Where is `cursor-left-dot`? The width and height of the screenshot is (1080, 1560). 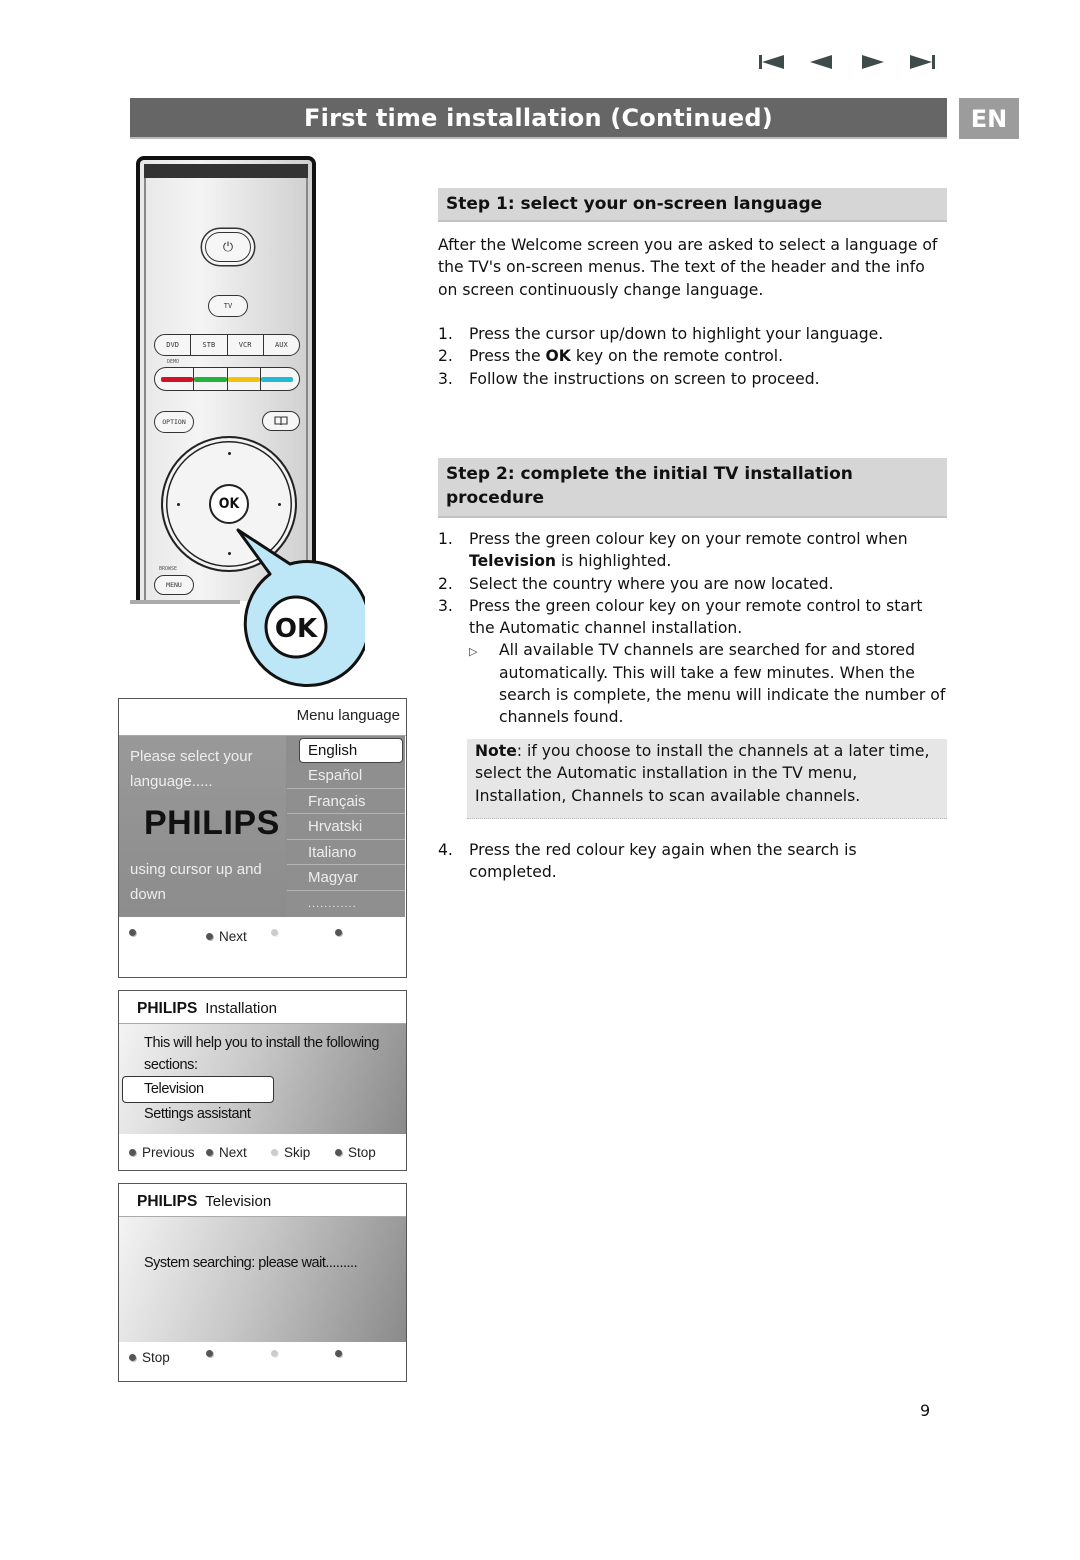 cursor-left-dot is located at coordinates (178, 504).